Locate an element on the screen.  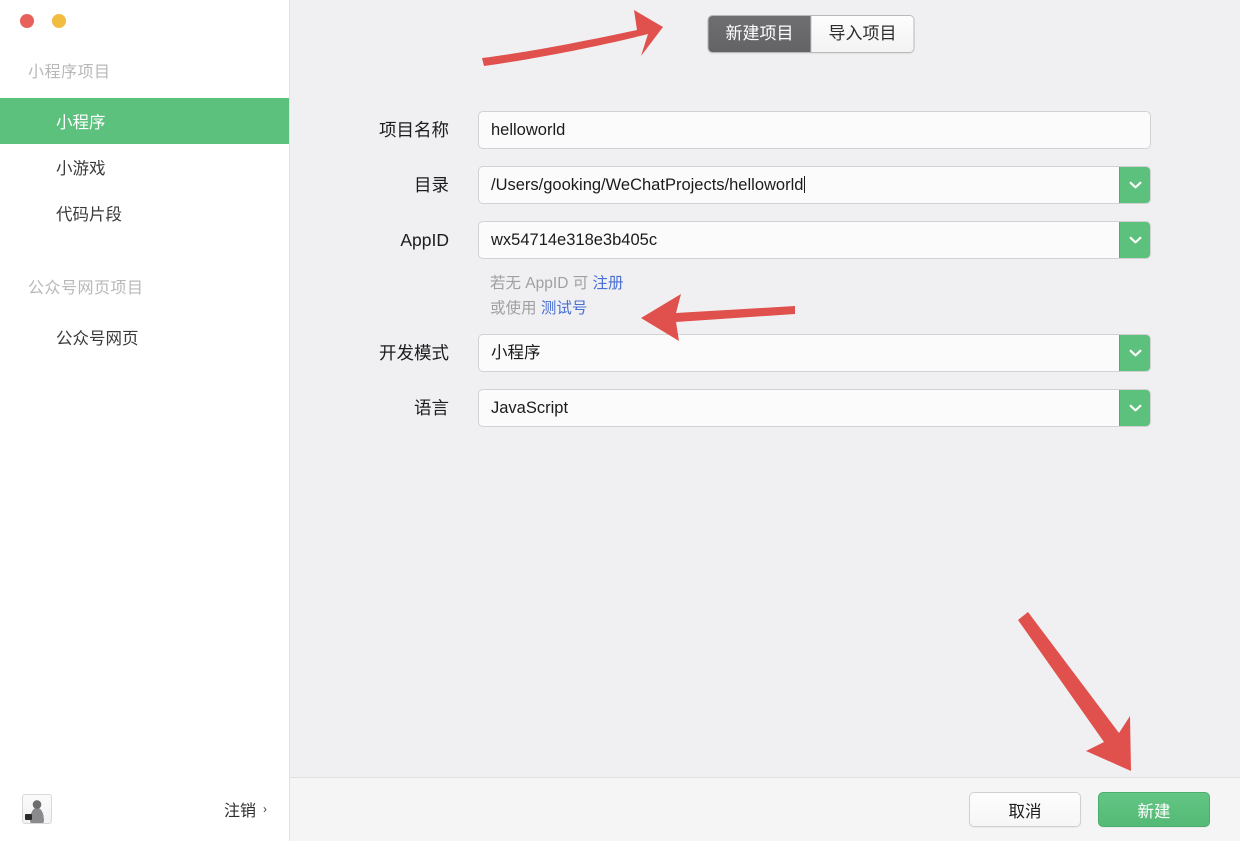
language-dropdown-button is located at coordinates (1134, 408).